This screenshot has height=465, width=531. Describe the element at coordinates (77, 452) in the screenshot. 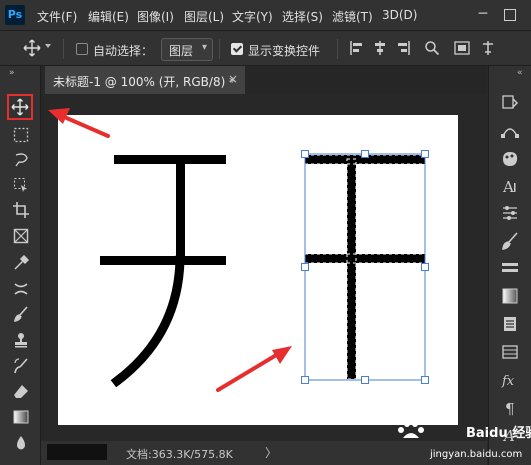

I see `zoom-field` at that location.